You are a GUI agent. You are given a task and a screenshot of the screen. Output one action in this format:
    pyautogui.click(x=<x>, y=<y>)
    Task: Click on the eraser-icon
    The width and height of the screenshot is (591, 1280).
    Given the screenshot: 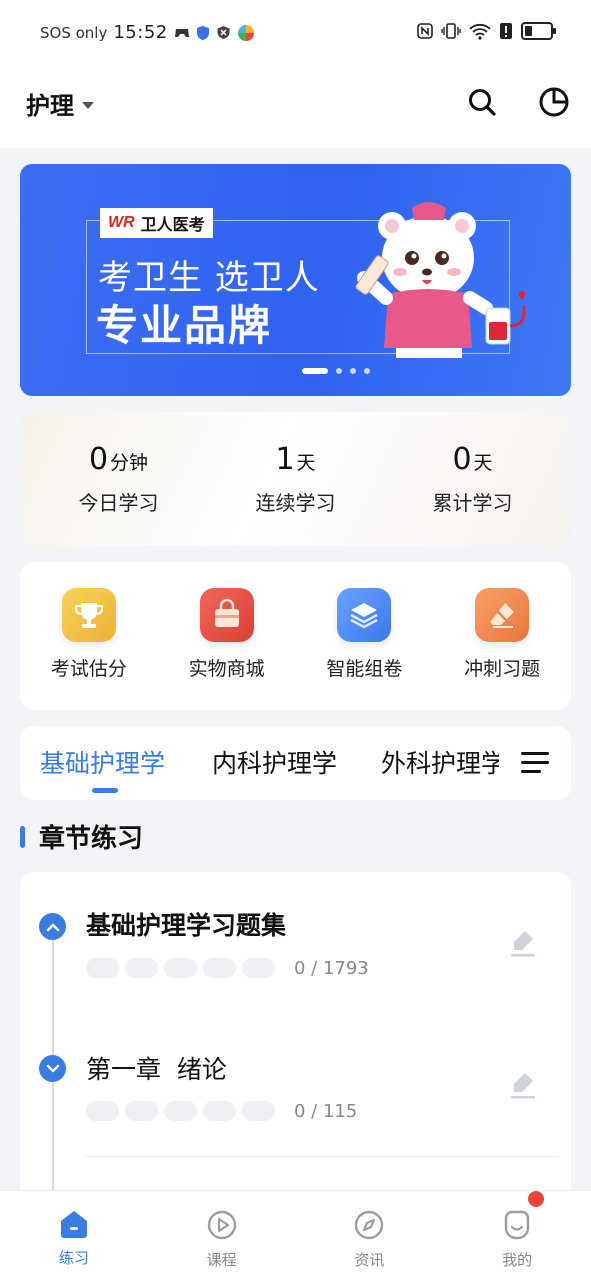 What is the action you would take?
    pyautogui.click(x=502, y=615)
    